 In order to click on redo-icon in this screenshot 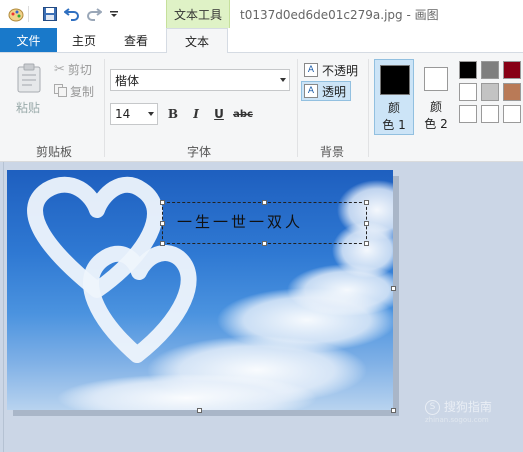, I will do `click(94, 14)`.